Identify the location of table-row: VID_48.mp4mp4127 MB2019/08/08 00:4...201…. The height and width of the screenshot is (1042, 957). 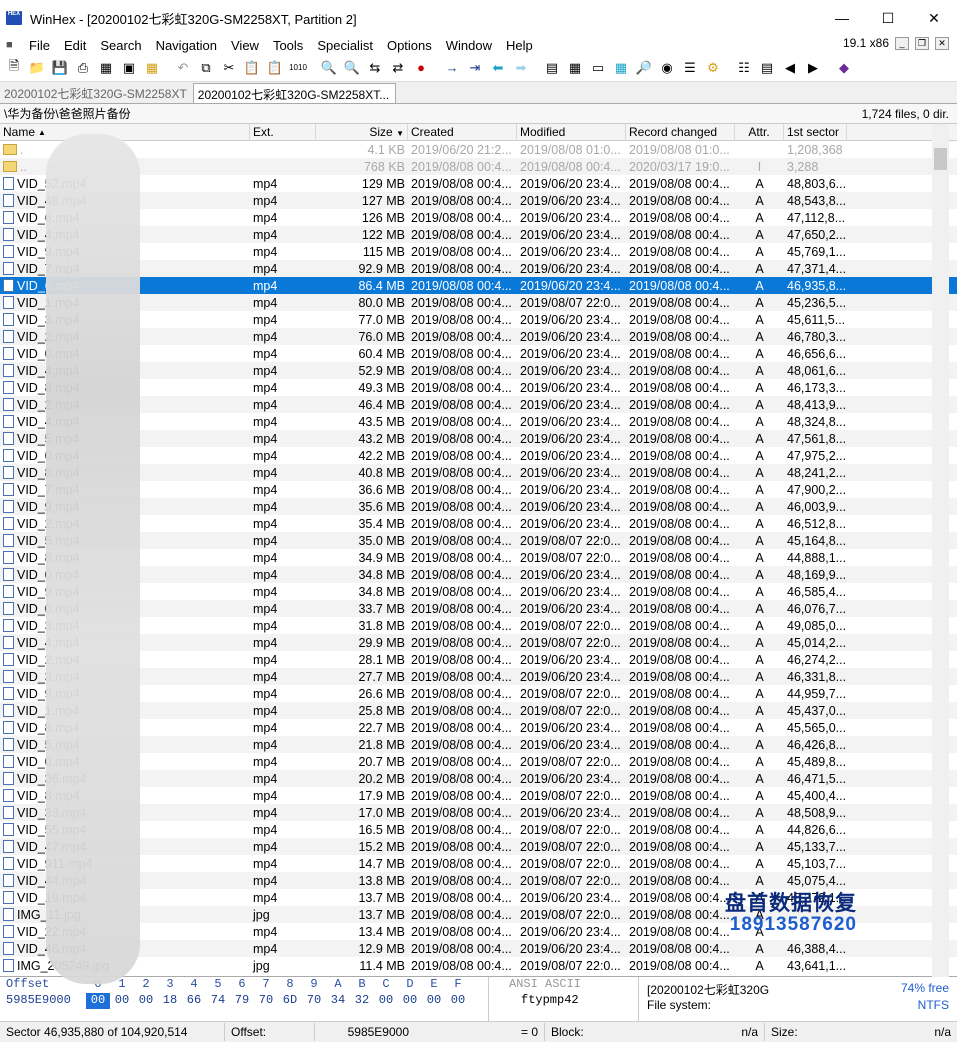
(478, 200).